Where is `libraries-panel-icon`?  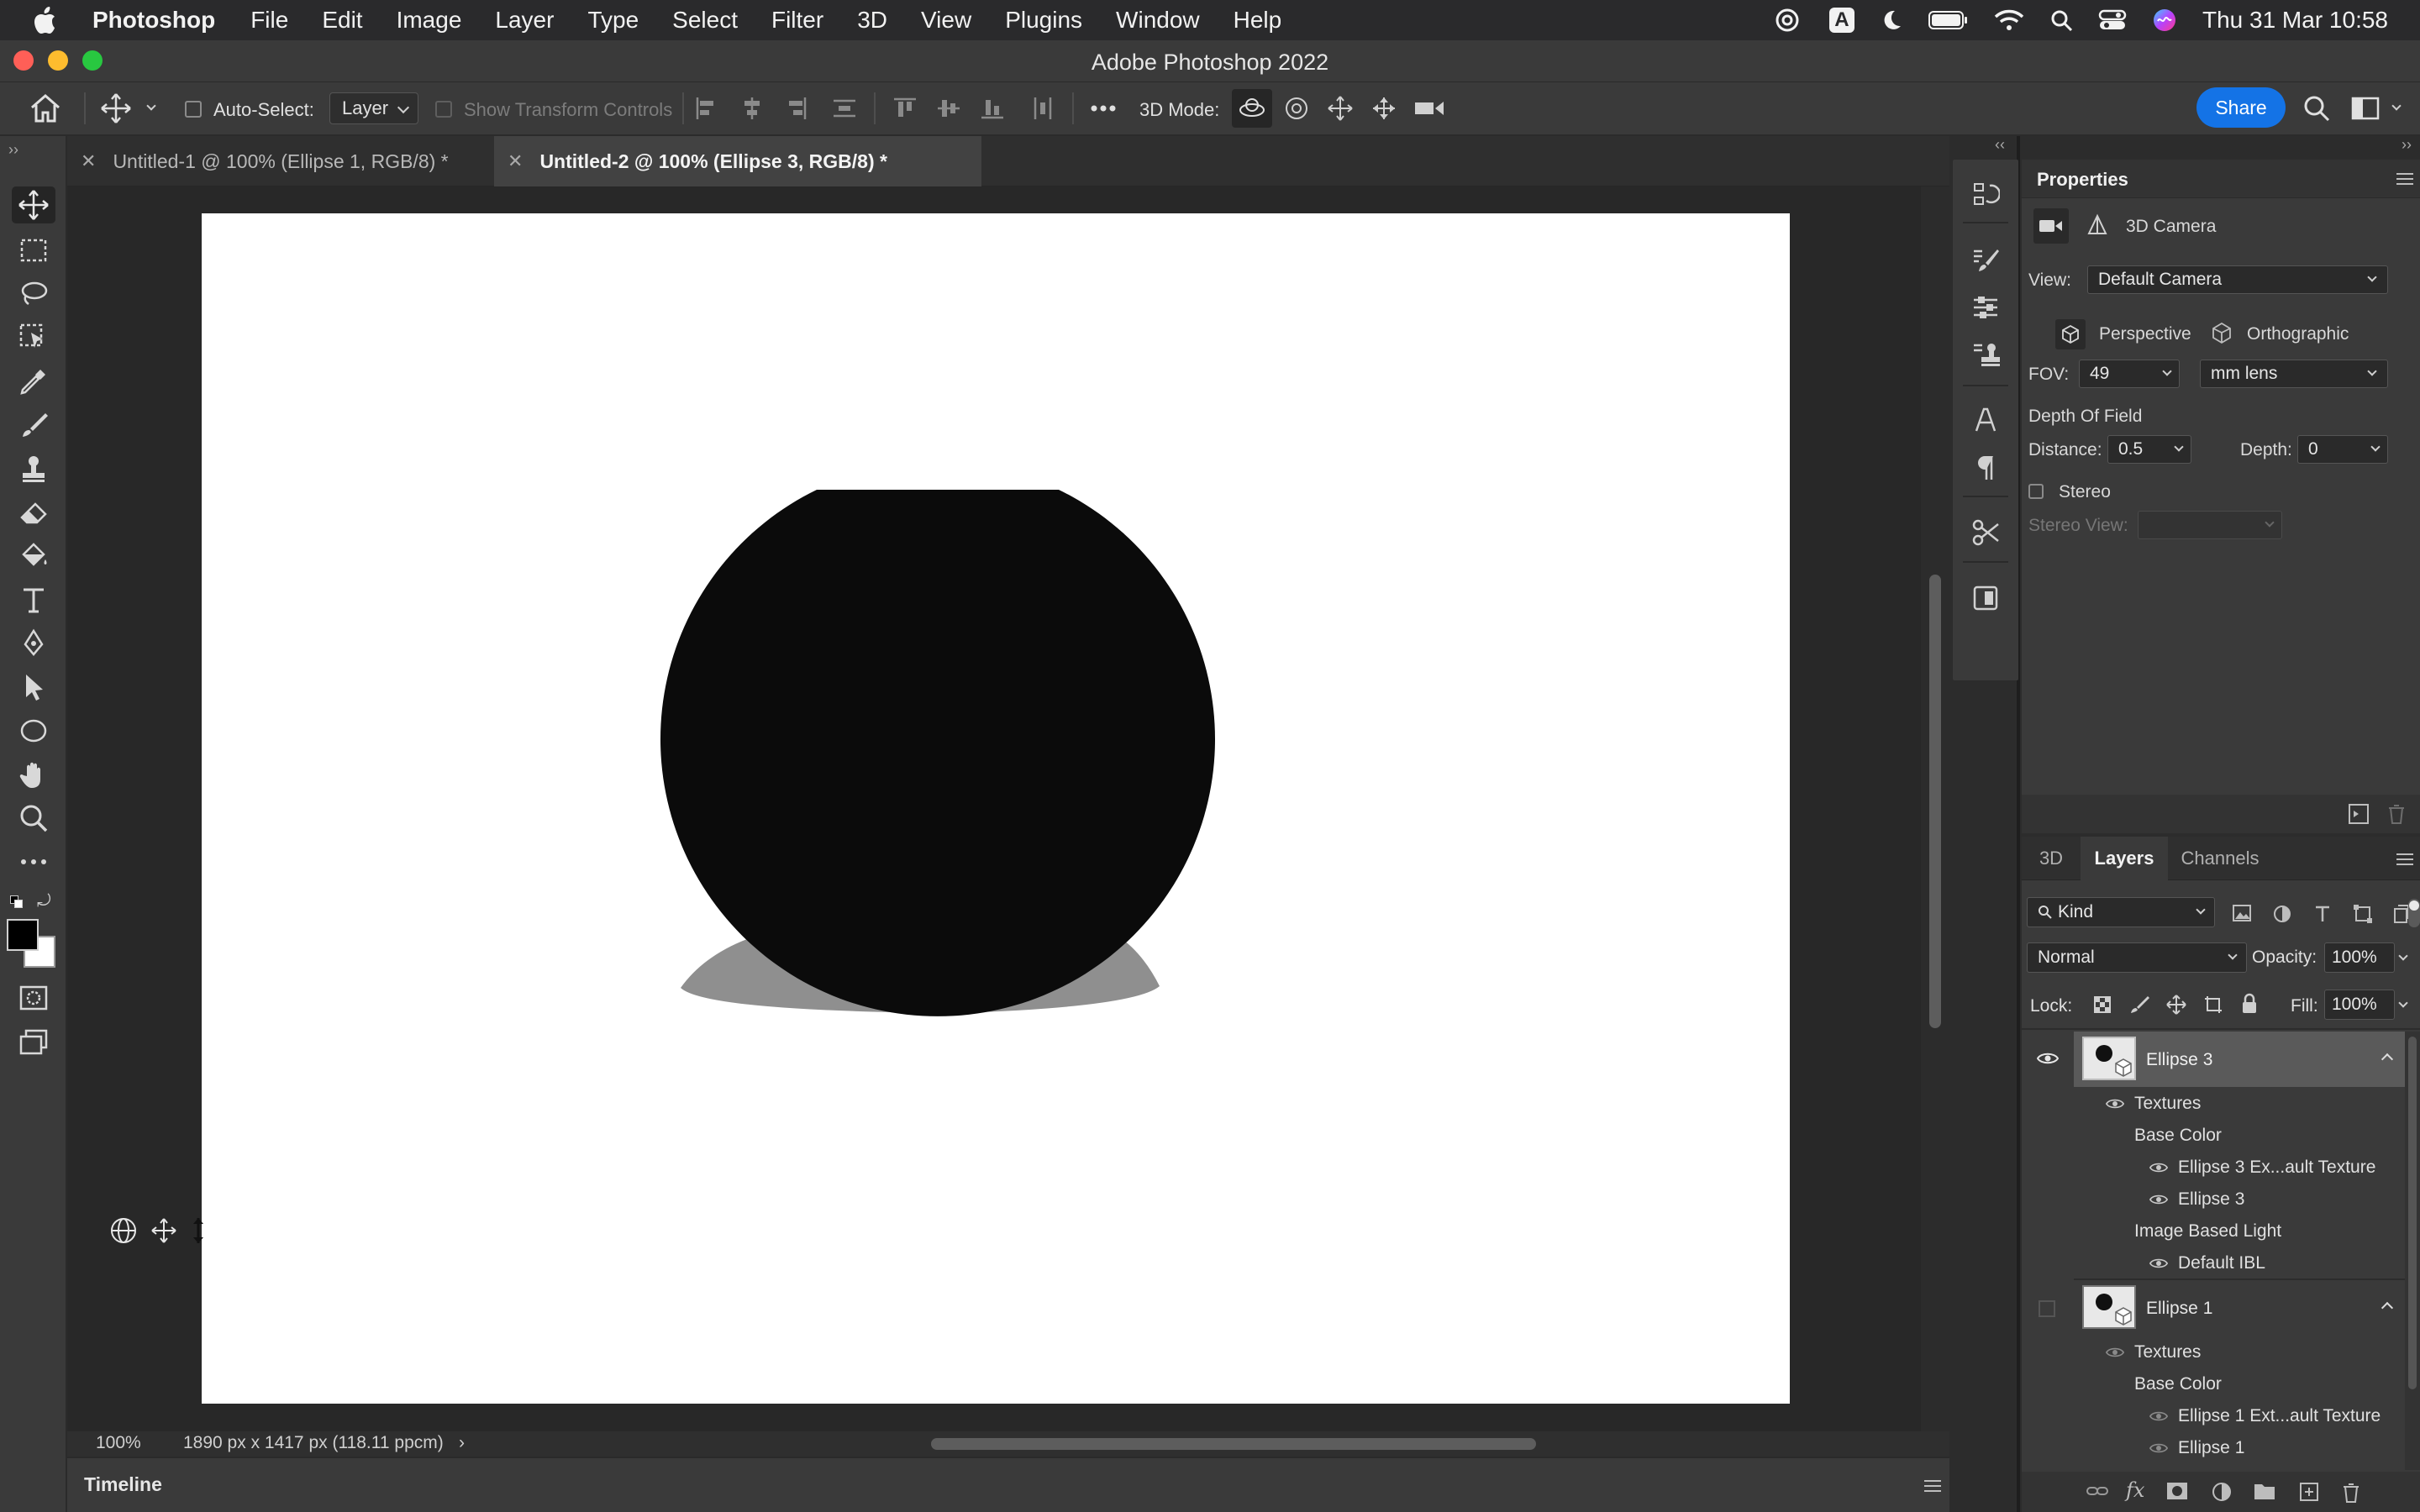
libraries-panel-icon is located at coordinates (1985, 598).